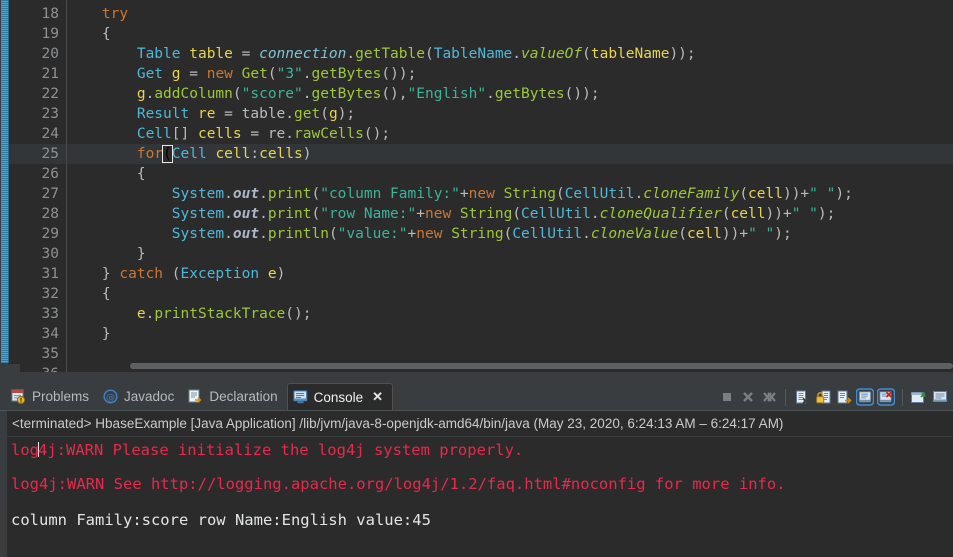  What do you see at coordinates (778, 214) in the screenshot?
I see `code-token: ))+` at bounding box center [778, 214].